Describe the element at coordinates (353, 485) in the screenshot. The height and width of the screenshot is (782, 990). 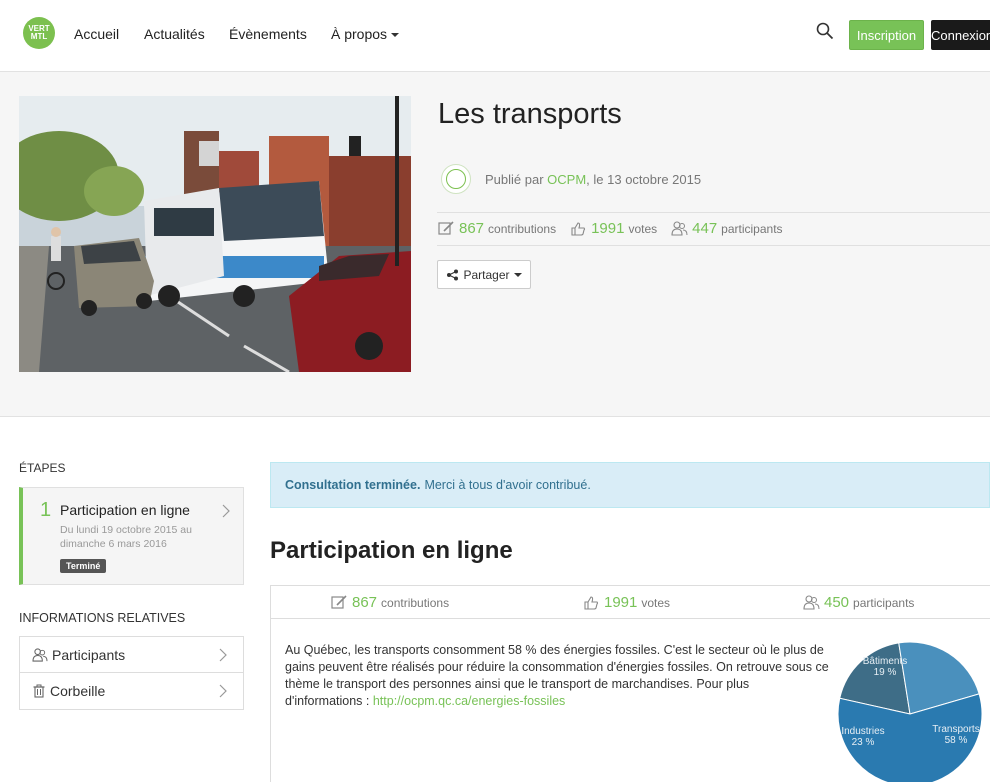
I see `alert-bold: Consultation terminée.` at that location.